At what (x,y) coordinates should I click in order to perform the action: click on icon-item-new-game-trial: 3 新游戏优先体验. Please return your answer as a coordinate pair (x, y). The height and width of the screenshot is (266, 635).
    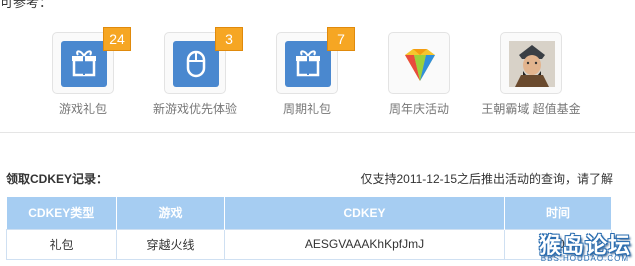
    Looking at the image, I should click on (195, 72).